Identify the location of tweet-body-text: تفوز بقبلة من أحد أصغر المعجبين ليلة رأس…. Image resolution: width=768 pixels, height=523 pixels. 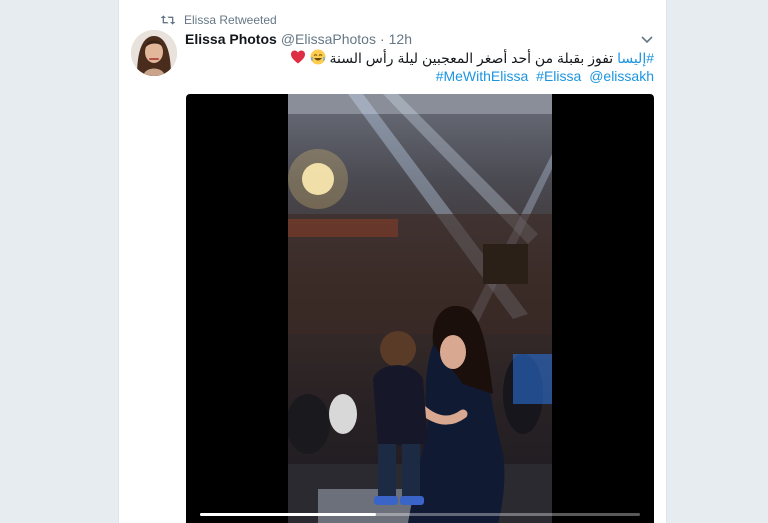
(471, 58).